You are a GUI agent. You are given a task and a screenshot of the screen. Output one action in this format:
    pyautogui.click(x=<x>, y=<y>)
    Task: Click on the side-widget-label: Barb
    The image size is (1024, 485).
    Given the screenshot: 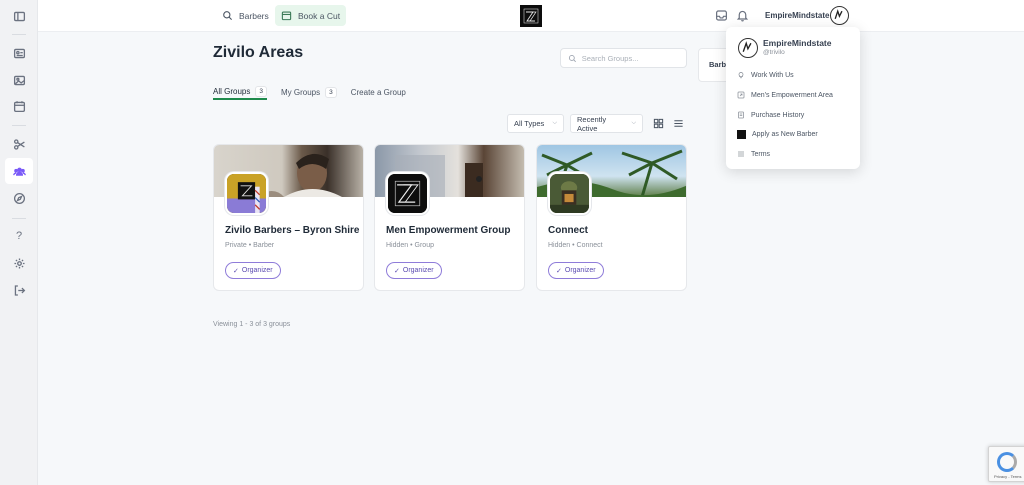 What is the action you would take?
    pyautogui.click(x=718, y=64)
    